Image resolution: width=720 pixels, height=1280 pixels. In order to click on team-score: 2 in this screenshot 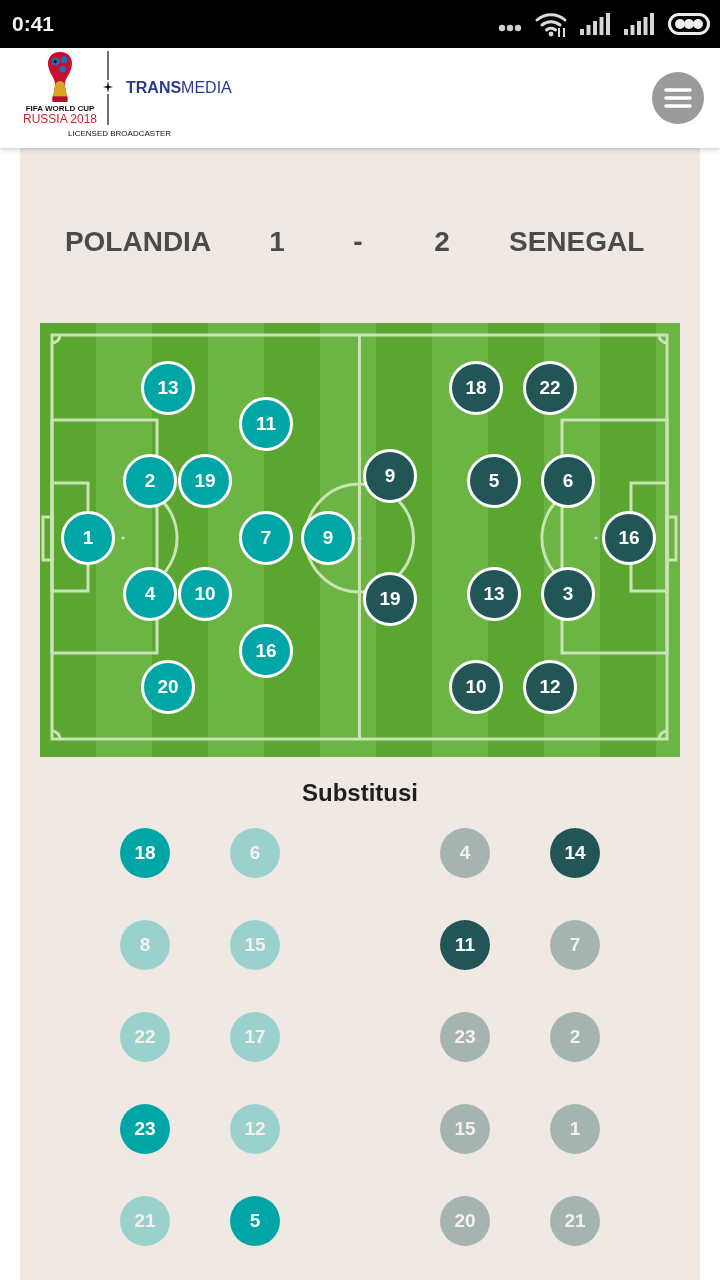, I will do `click(442, 242)`.